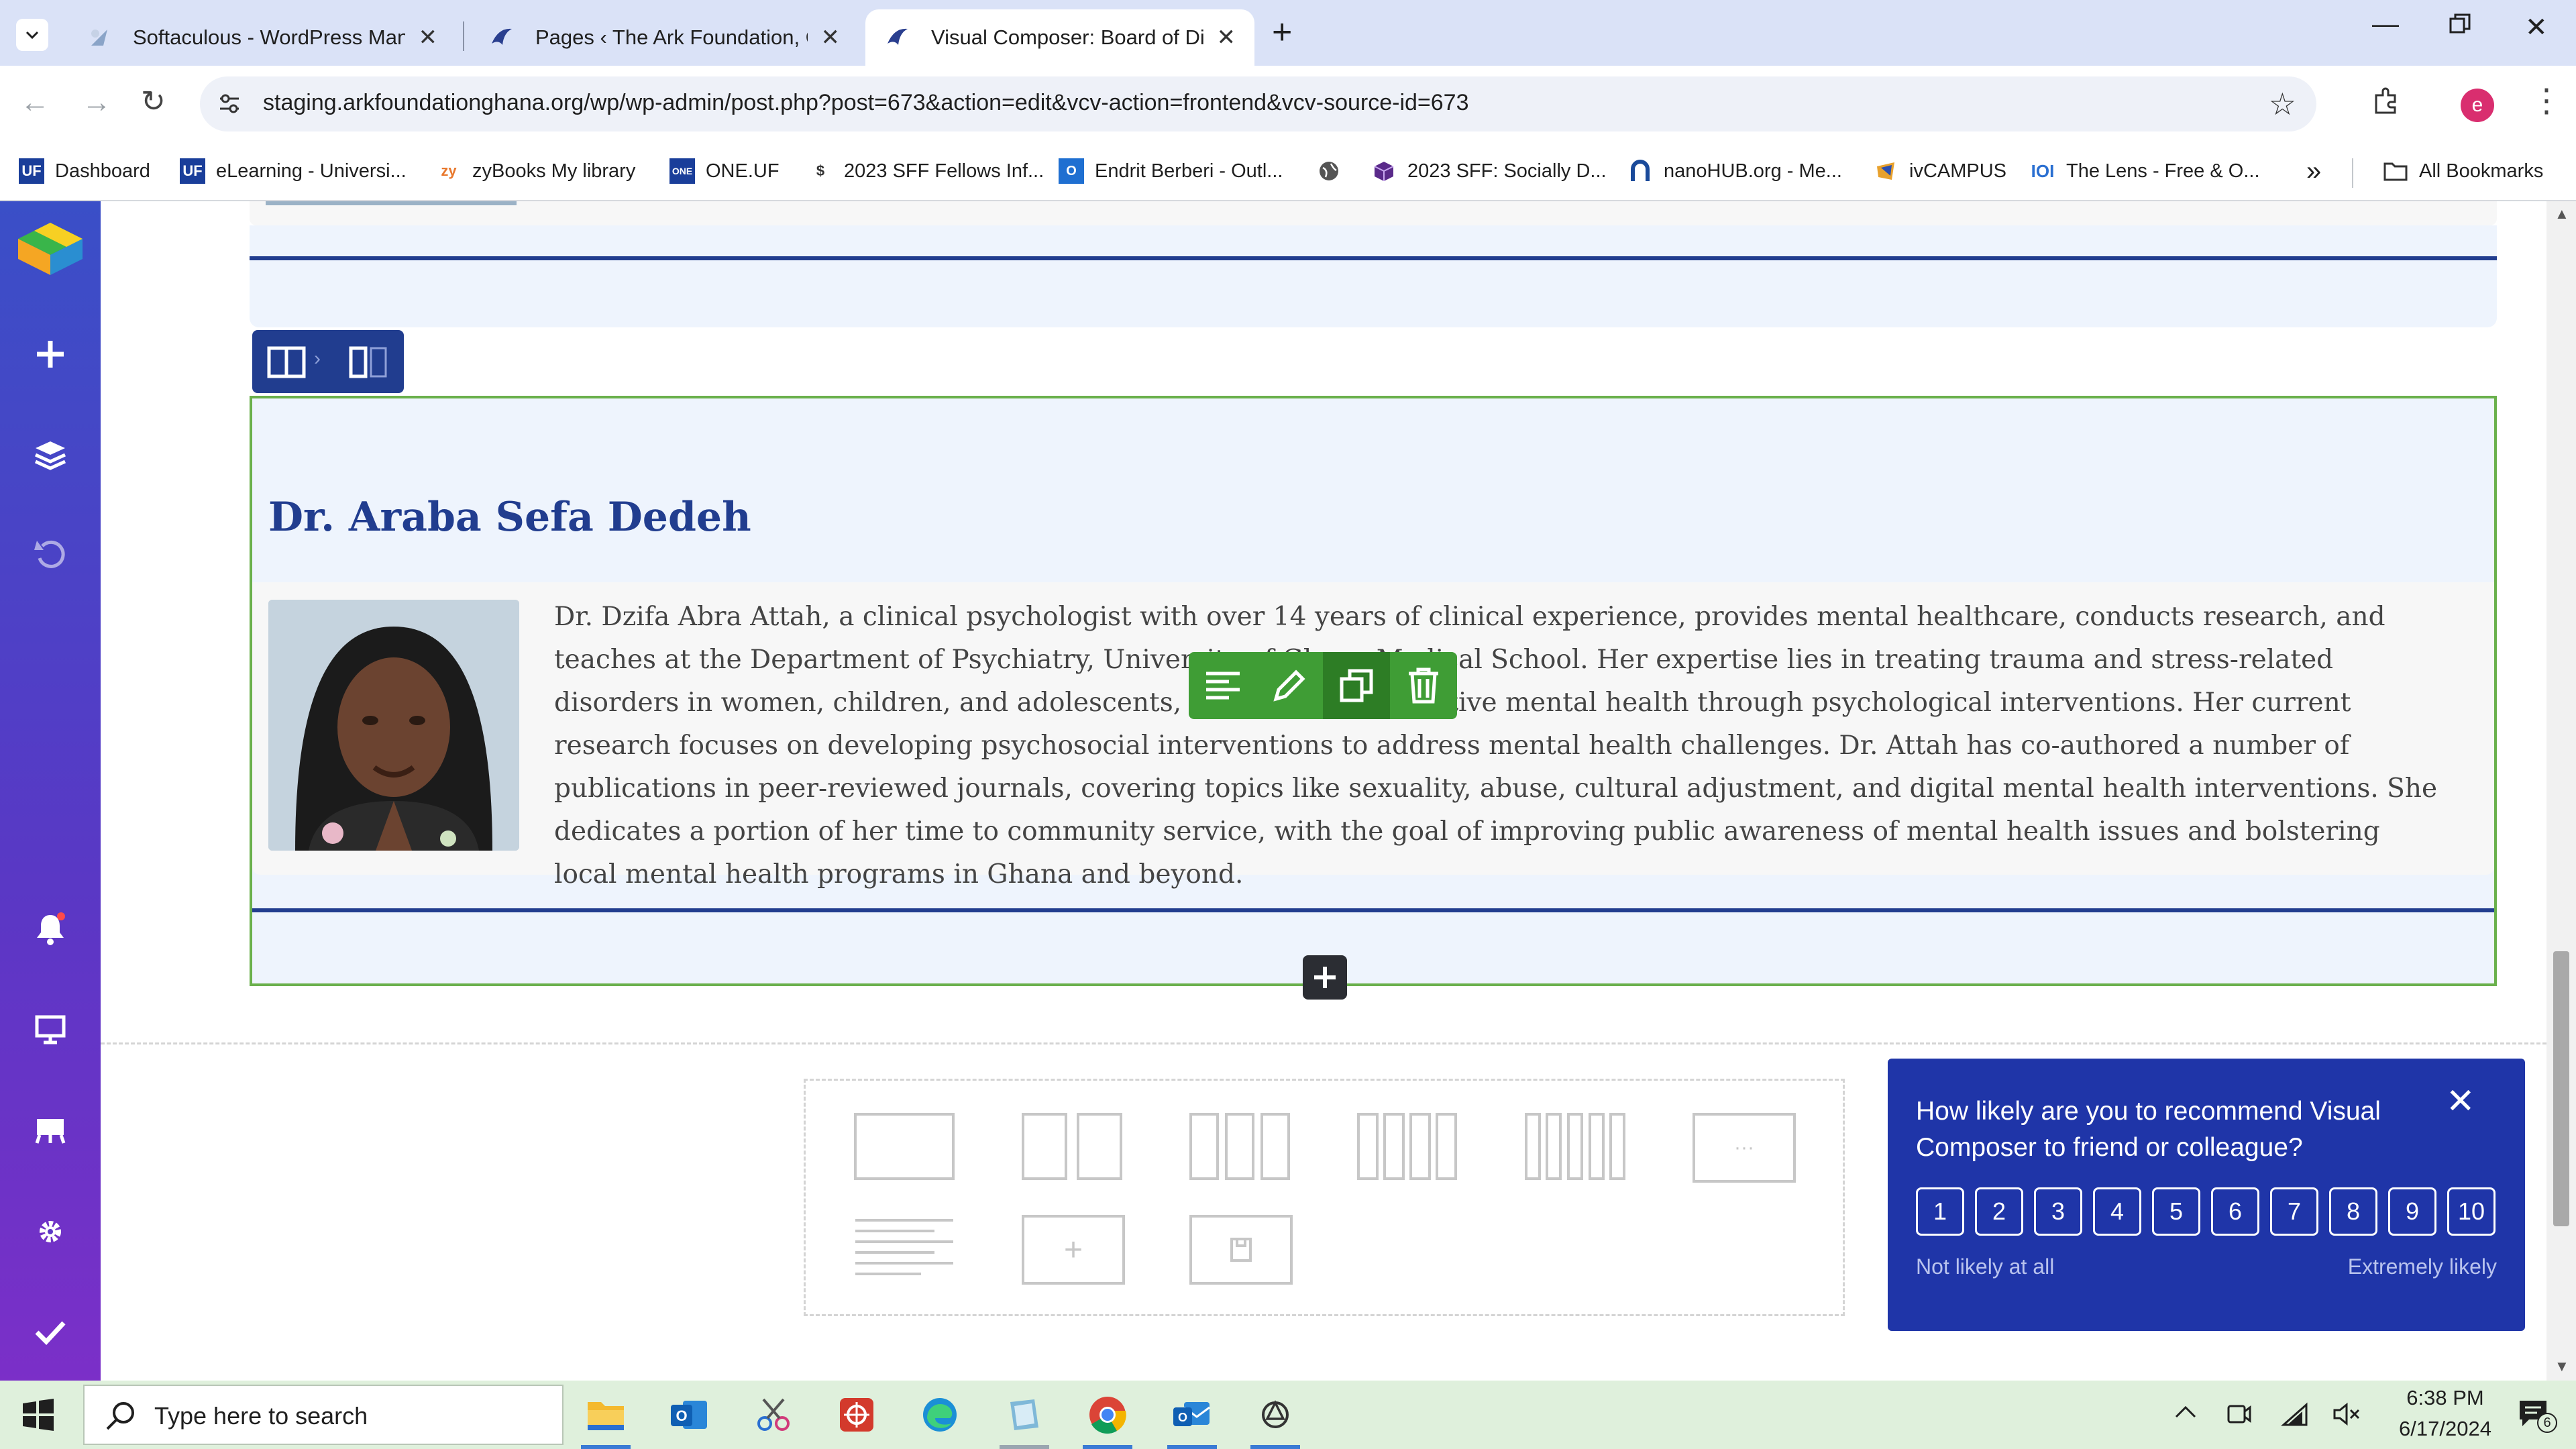 The height and width of the screenshot is (1449, 2576). I want to click on outlook-icon: O, so click(689, 1415).